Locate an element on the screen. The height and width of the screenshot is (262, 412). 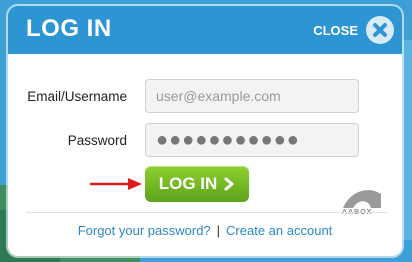
red-arrow-icon is located at coordinates (116, 184).